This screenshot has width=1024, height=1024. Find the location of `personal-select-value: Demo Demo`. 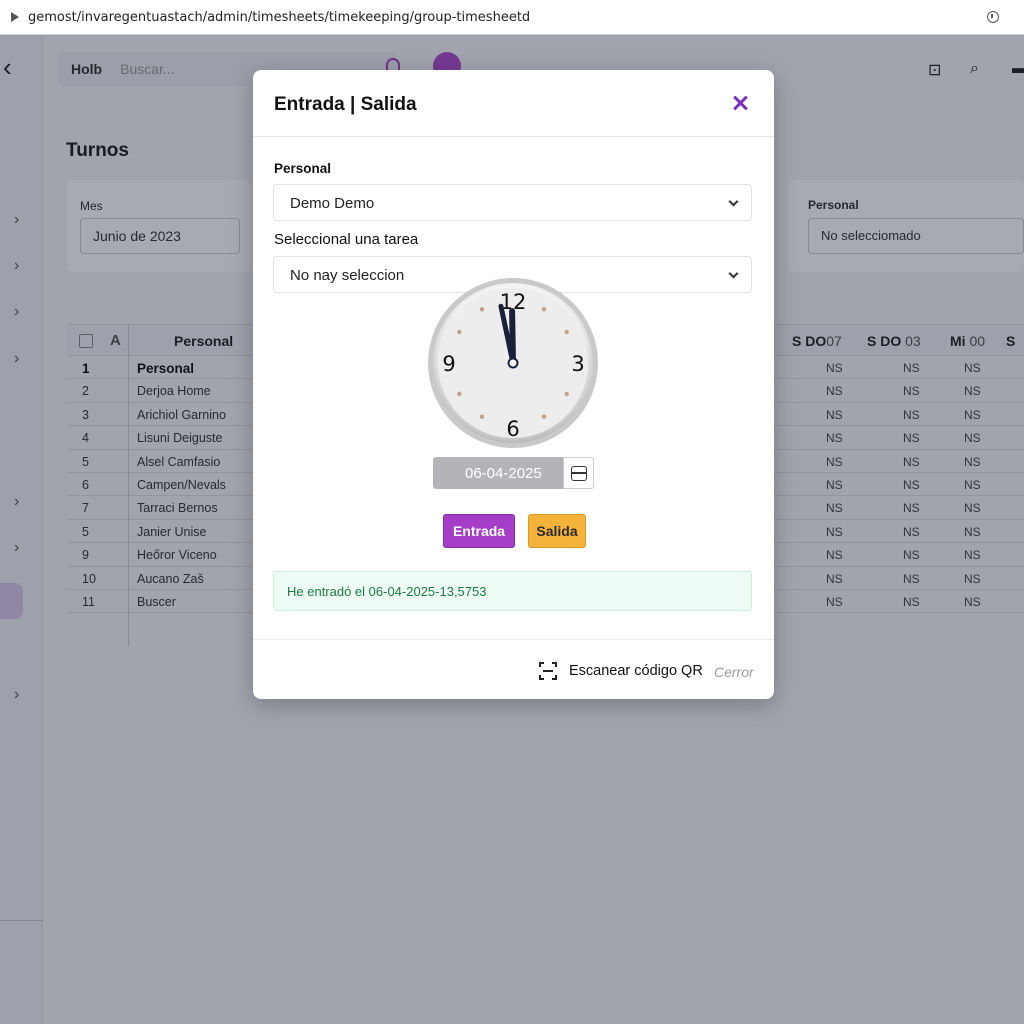

personal-select-value: Demo Demo is located at coordinates (332, 203).